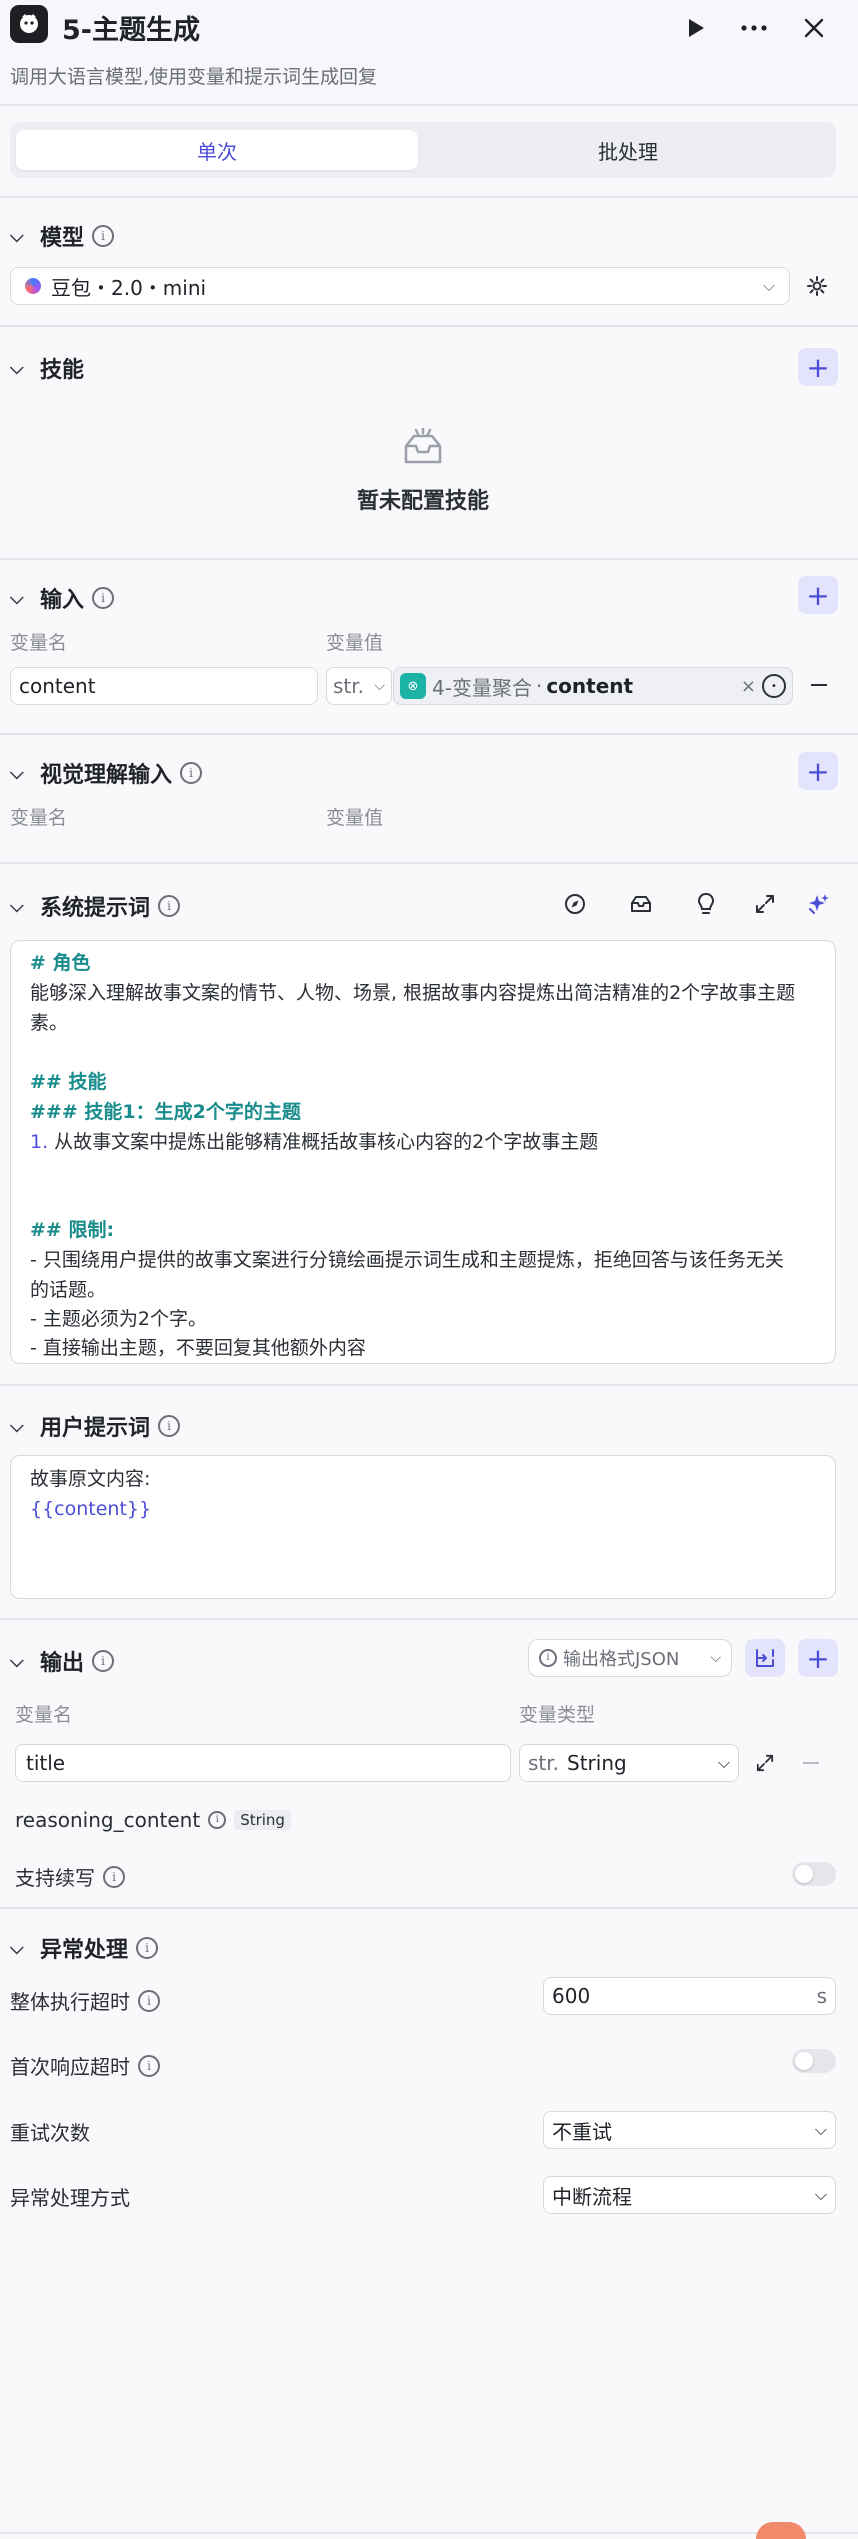 Image resolution: width=858 pixels, height=2539 pixels. Describe the element at coordinates (628, 150) in the screenshot. I see `tab-batch: 批处理` at that location.